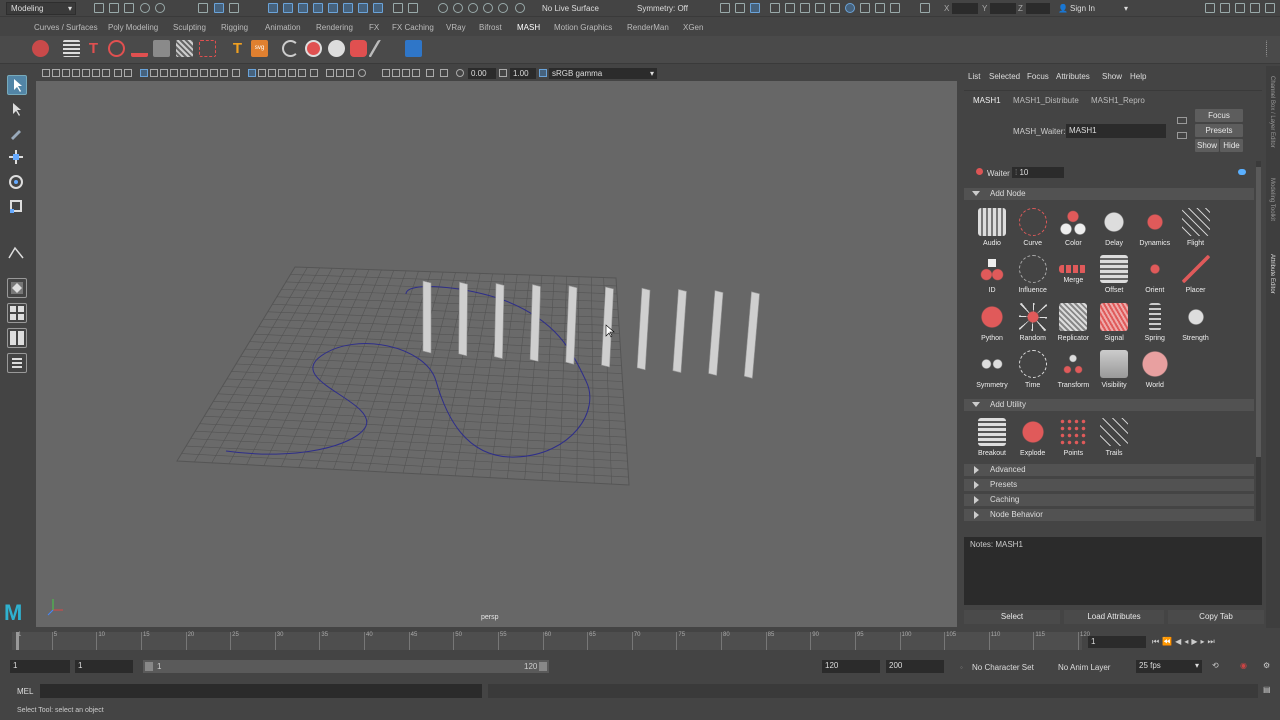 The image size is (1280, 720). I want to click on add-utility-header: Add Utility, so click(1109, 405).